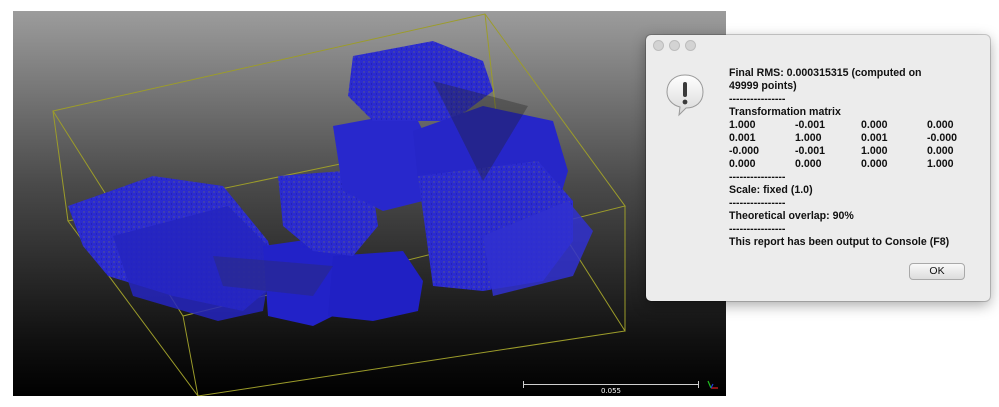 Image resolution: width=999 pixels, height=407 pixels. Describe the element at coordinates (712, 384) in the screenshot. I see `axis-triad-icon` at that location.